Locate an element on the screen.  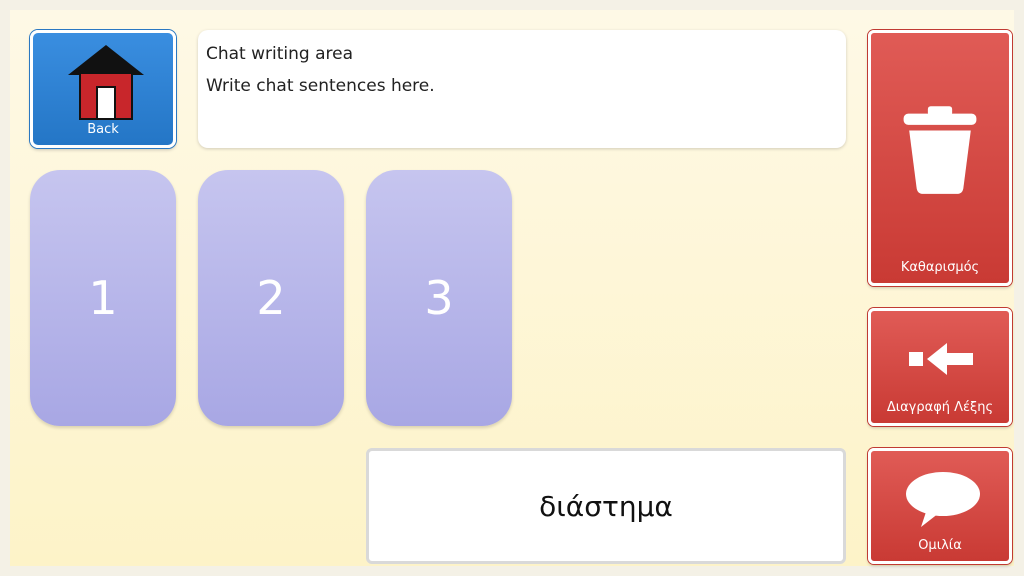
speak-label: Ομιλία is located at coordinates (940, 545).